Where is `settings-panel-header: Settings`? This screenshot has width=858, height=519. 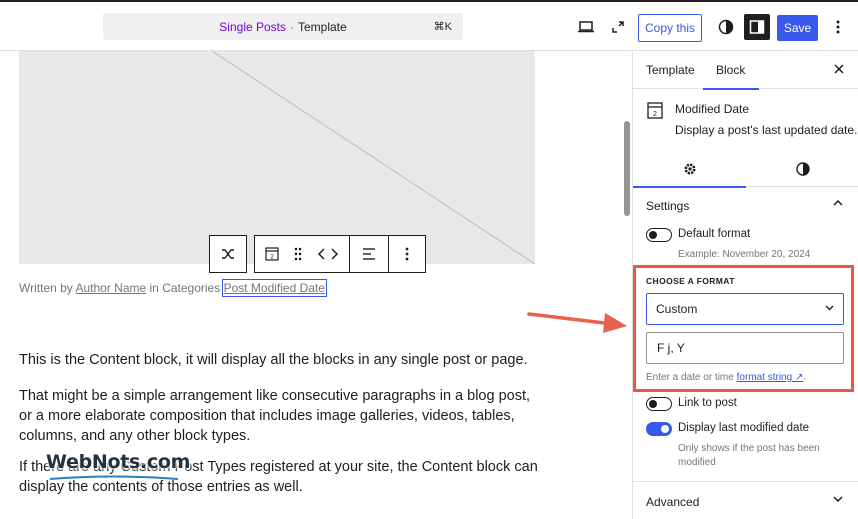
settings-panel-header: Settings is located at coordinates (745, 206).